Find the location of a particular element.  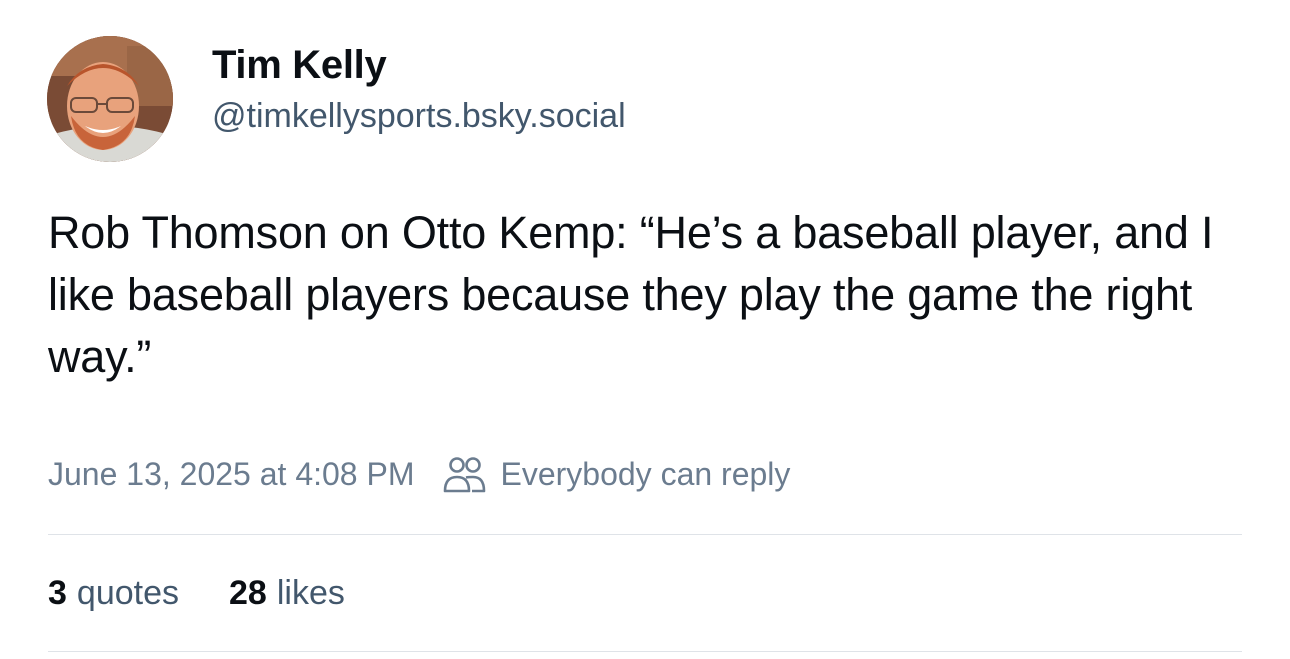

people-icon is located at coordinates (464, 474).